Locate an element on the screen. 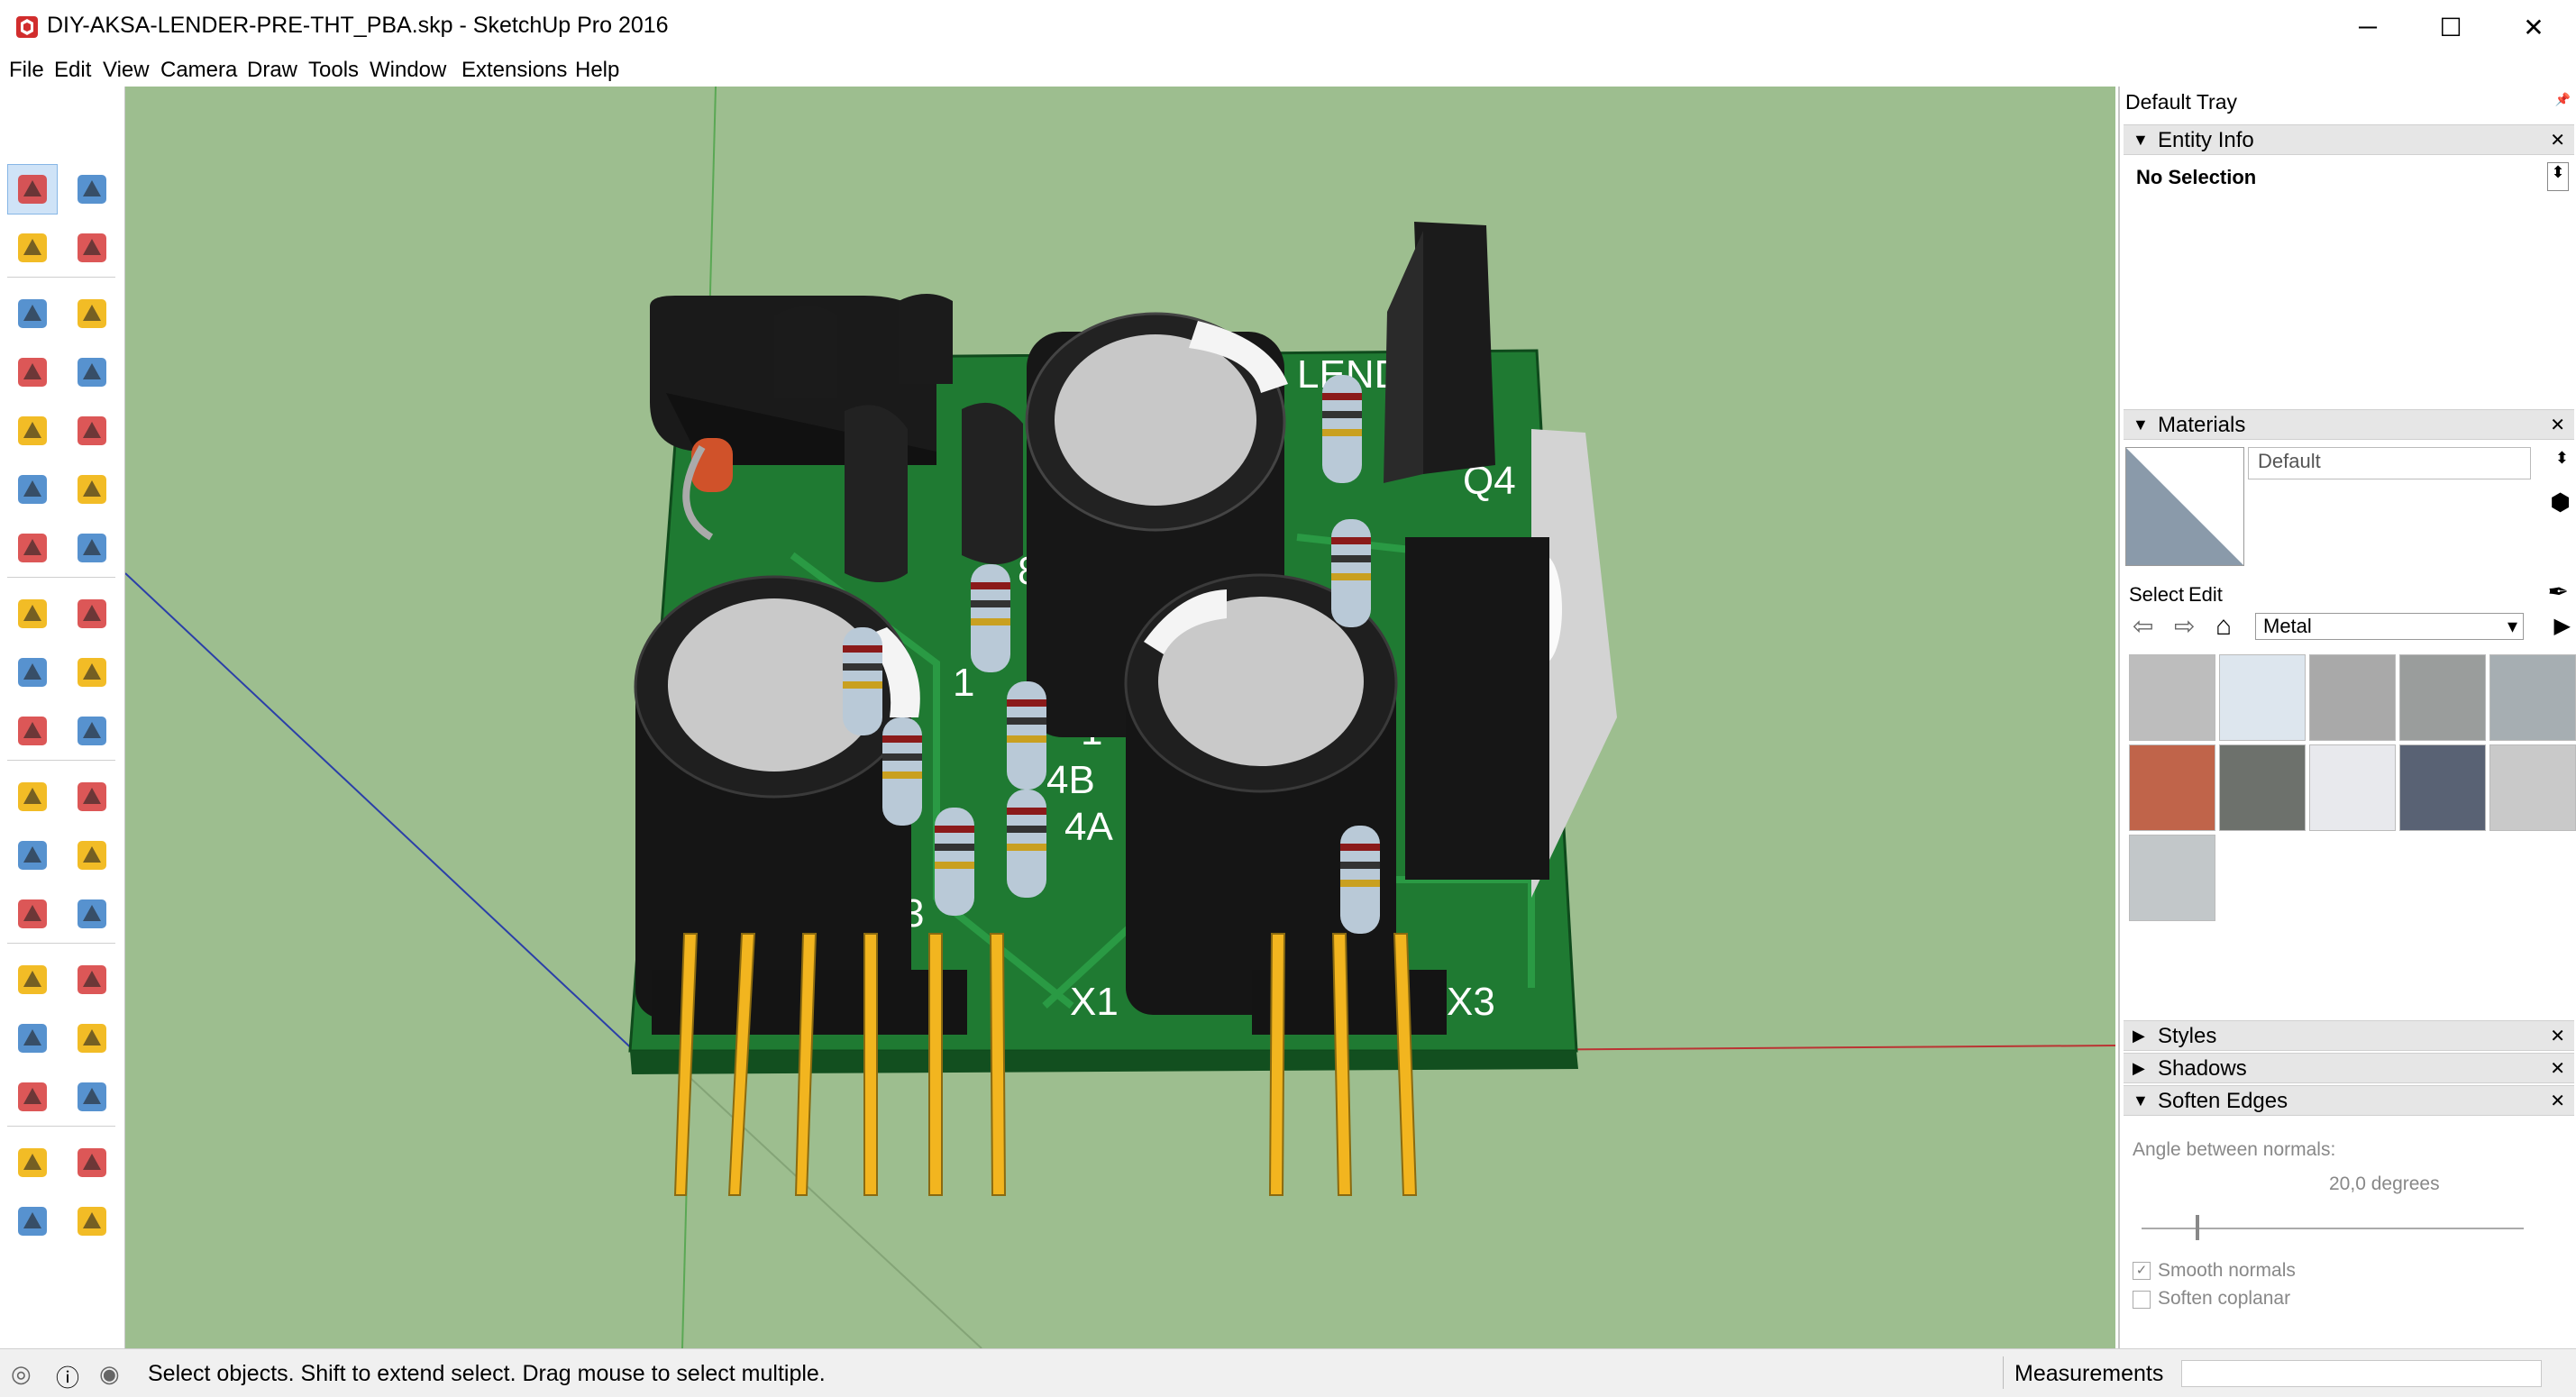  look-around-icon is located at coordinates (92, 1162).